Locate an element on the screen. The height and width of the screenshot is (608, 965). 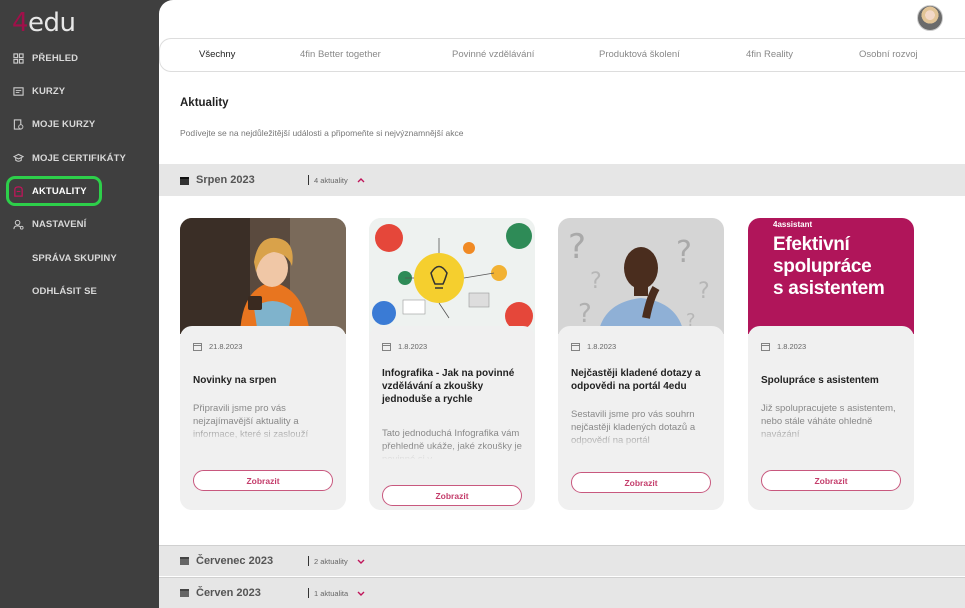
month-header-srpen: Srpen 2023 4 aktuality is located at coordinates (562, 180).